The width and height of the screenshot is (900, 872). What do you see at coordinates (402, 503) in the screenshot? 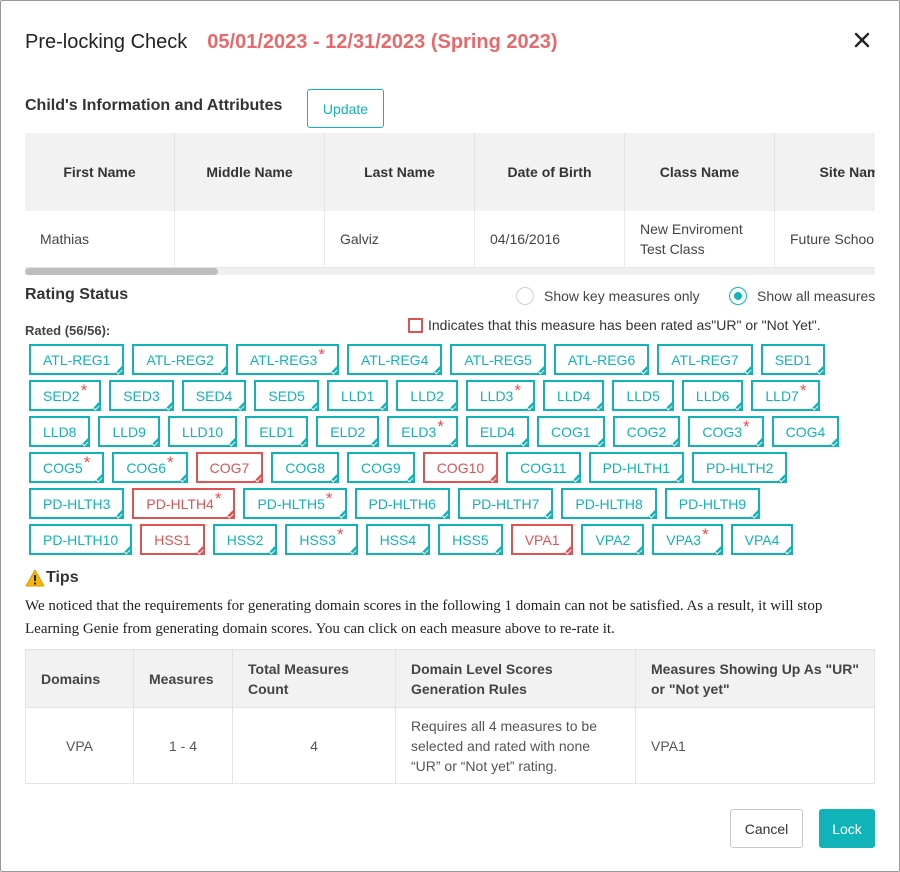
I see `measure-chip-pd-hlth6: PD-HLTH6` at bounding box center [402, 503].